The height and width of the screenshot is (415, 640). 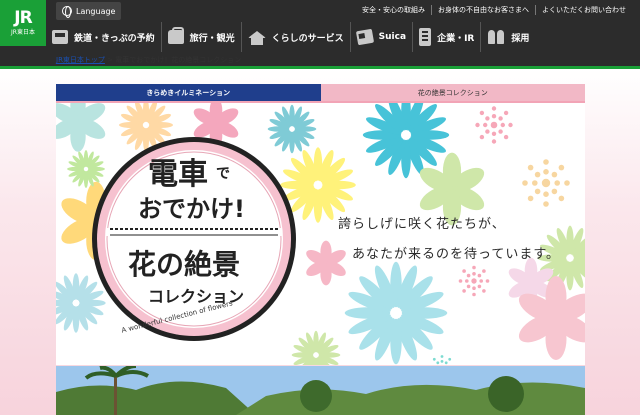 I want to click on nav-item-recruit: 採用, so click(x=507, y=37).